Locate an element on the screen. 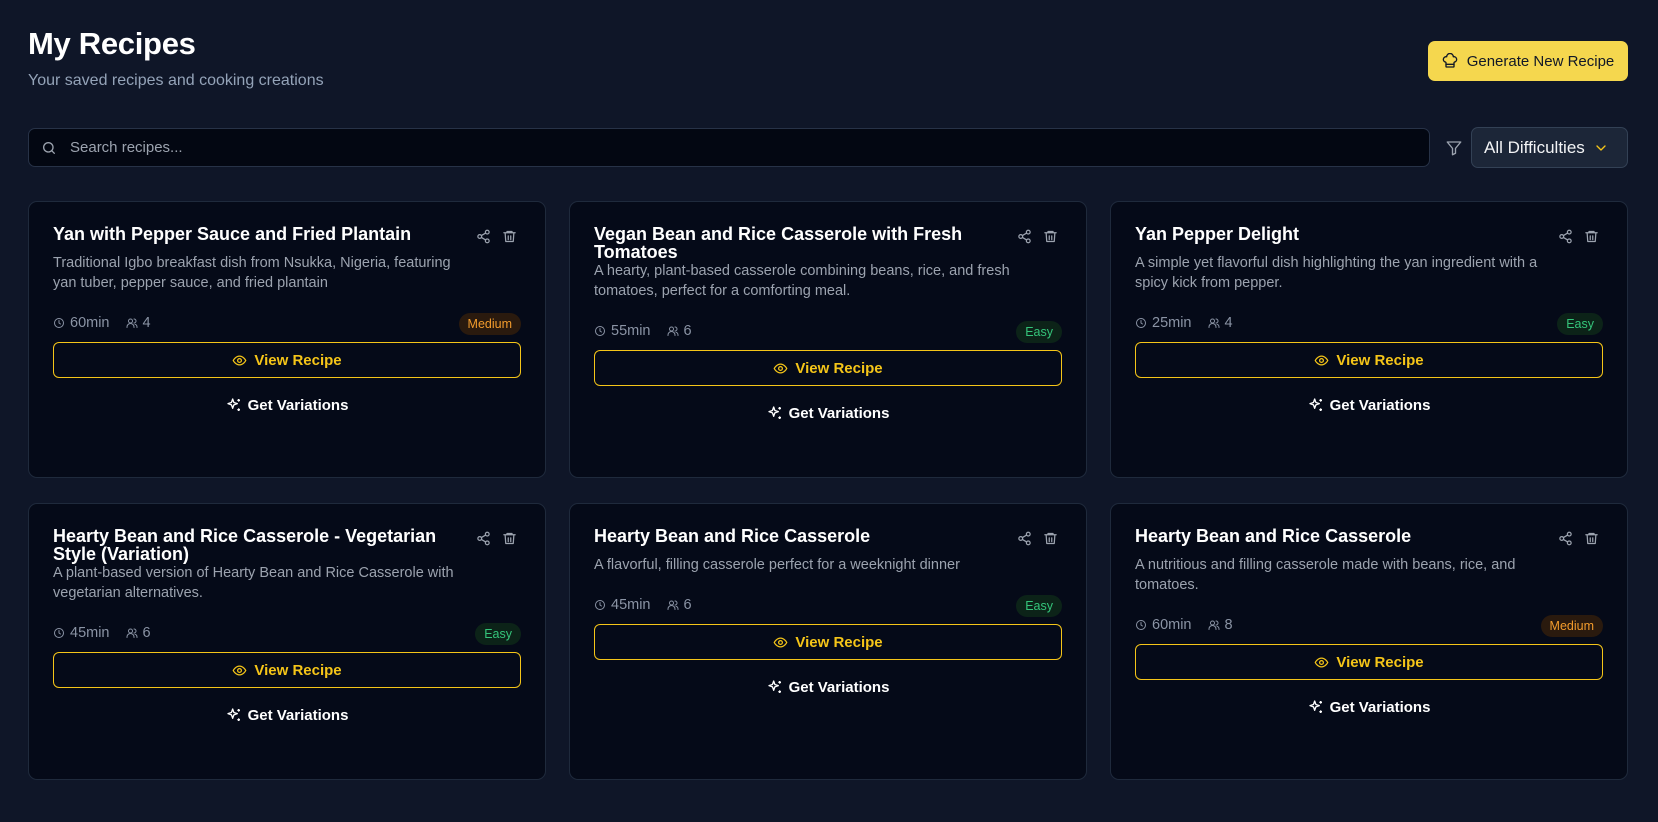 This screenshot has height=822, width=1658. difficulty-select: All Difficulties is located at coordinates (1549, 147).